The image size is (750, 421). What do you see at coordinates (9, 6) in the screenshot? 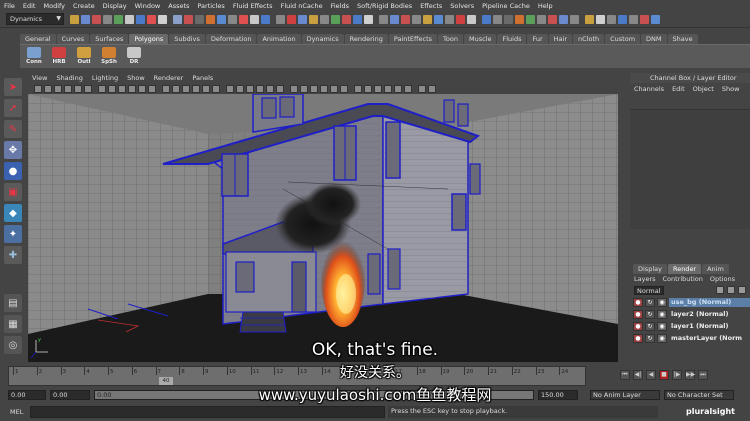
I see `menu-file: File` at bounding box center [9, 6].